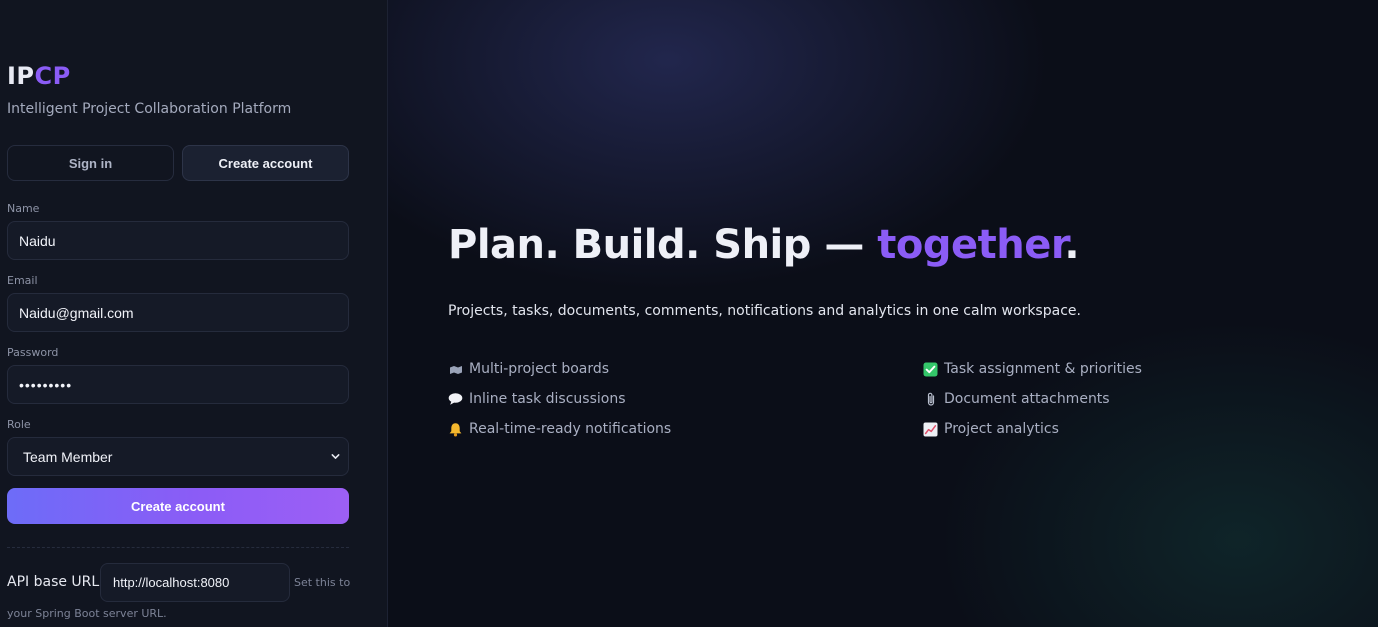  What do you see at coordinates (335, 456) in the screenshot?
I see `chevron-down-icon` at bounding box center [335, 456].